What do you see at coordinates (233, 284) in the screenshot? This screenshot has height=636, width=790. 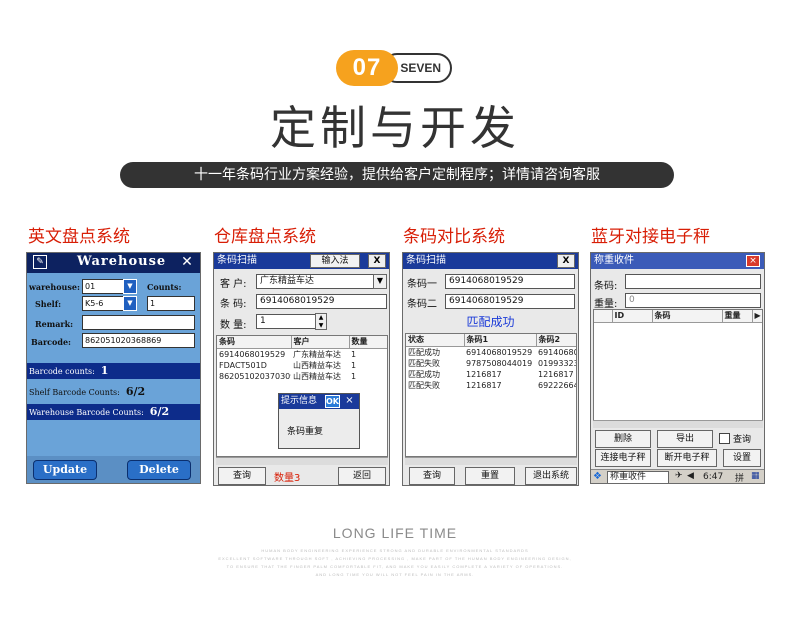 I see `customer-label: 客 户:` at bounding box center [233, 284].